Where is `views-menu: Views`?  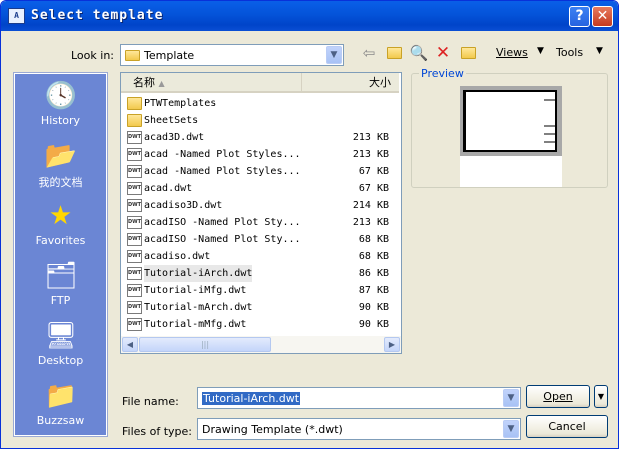 views-menu: Views is located at coordinates (512, 52).